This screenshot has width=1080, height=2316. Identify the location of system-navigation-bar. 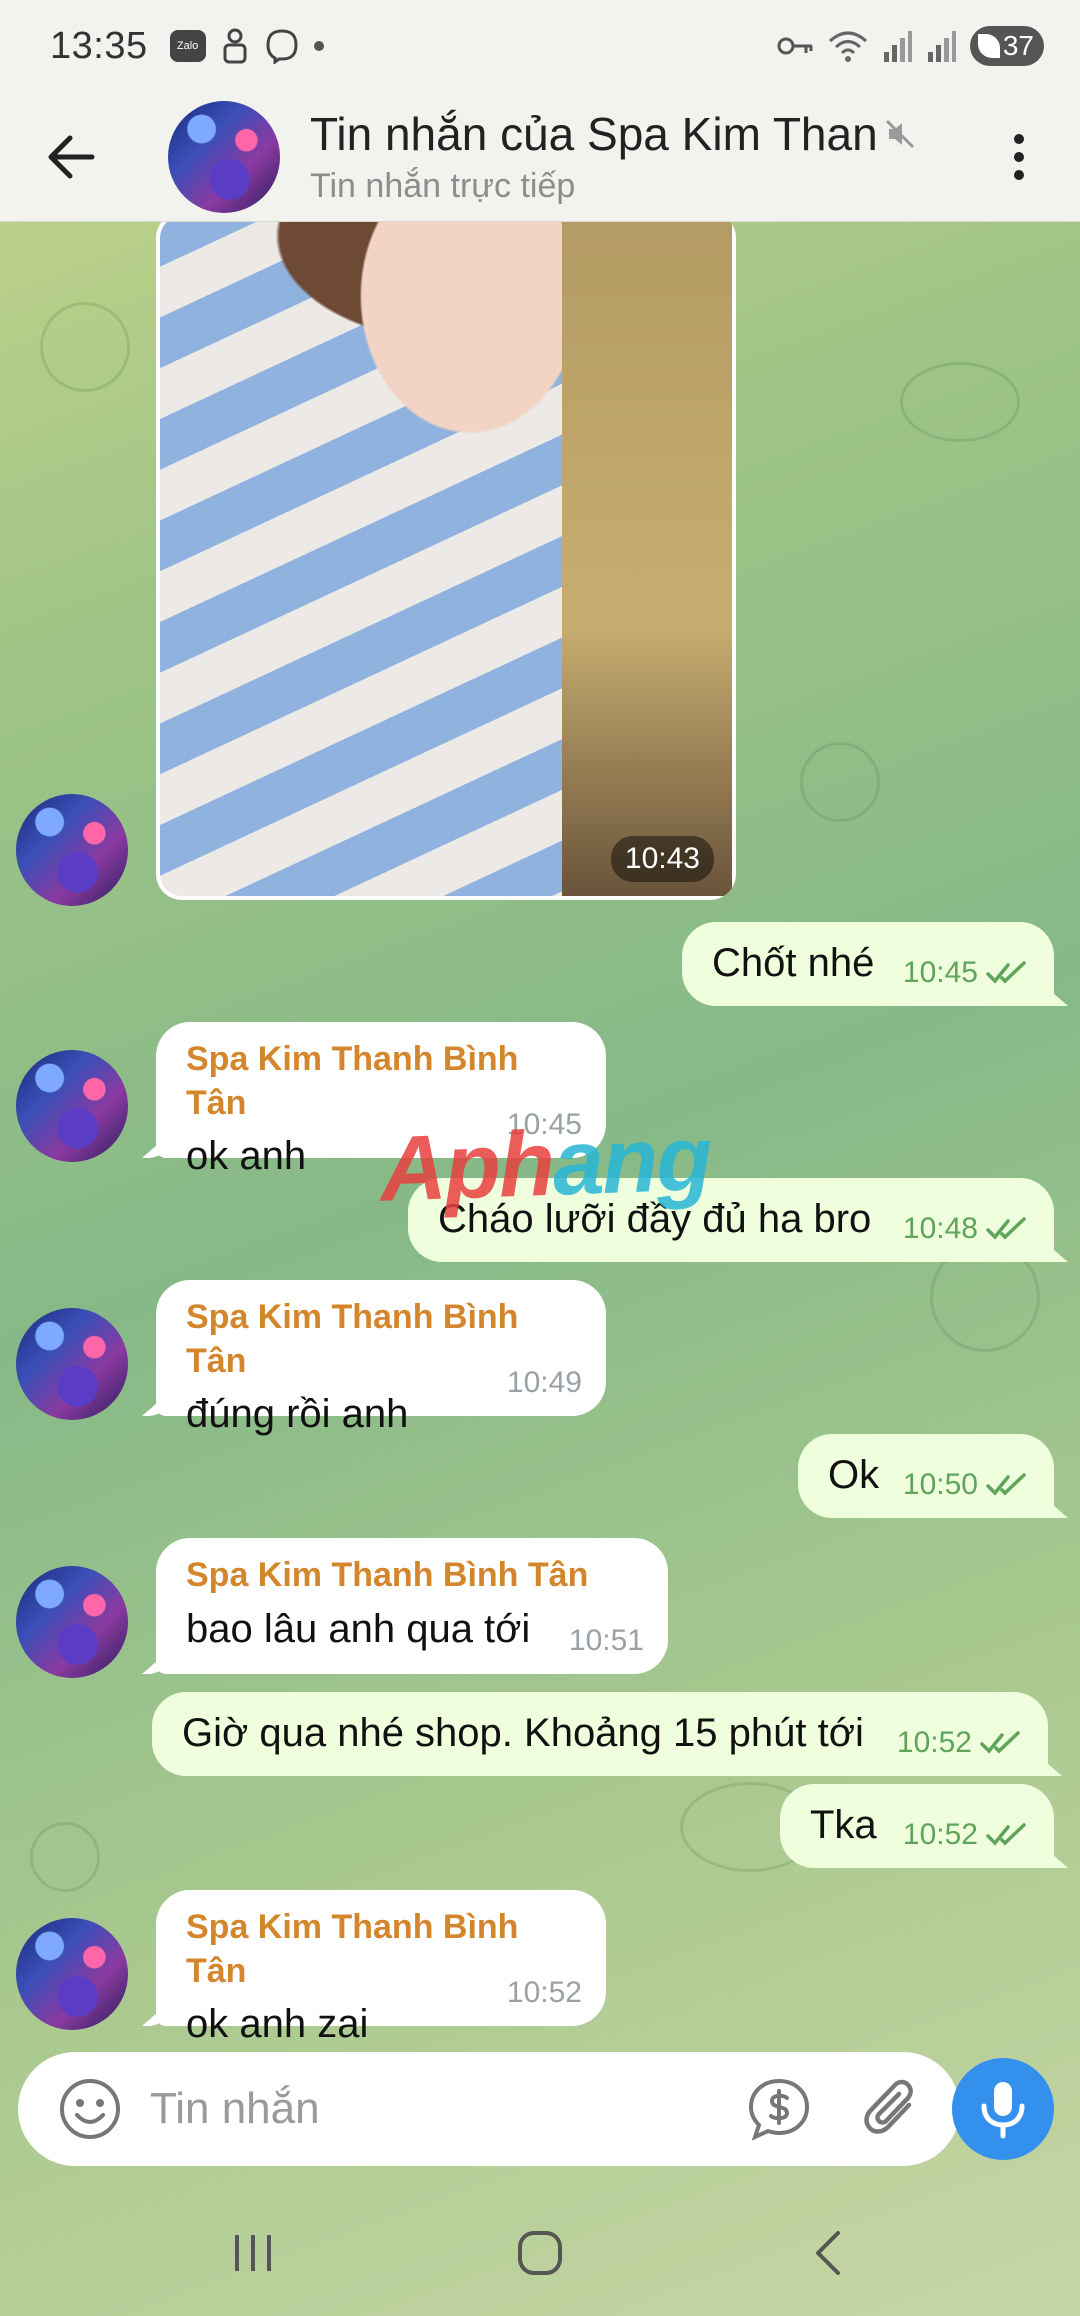
(540, 2253).